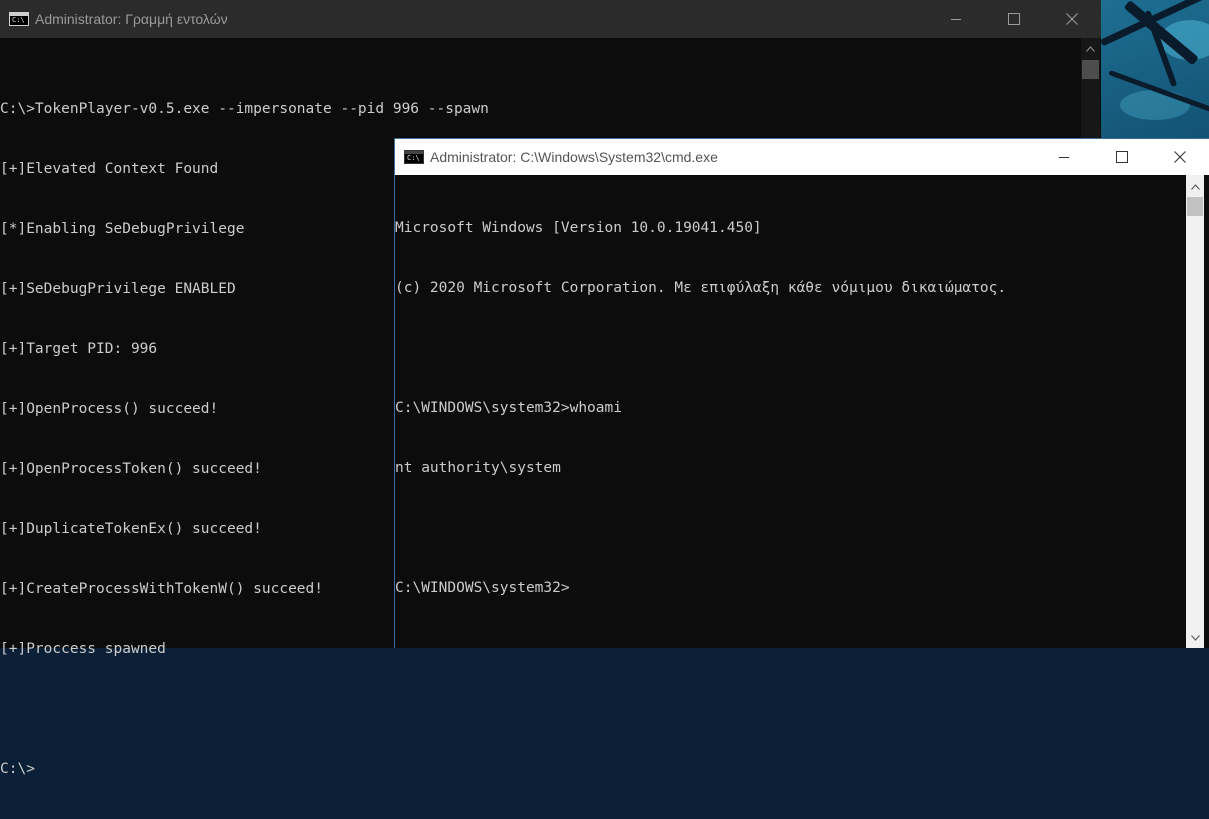 The image size is (1209, 819). What do you see at coordinates (131, 19) in the screenshot?
I see `window-title: Administrator: Γραμμή εντολών` at bounding box center [131, 19].